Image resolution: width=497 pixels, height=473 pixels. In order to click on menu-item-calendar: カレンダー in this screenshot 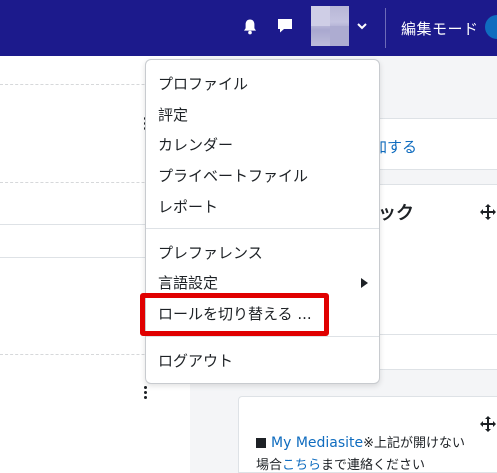, I will do `click(195, 144)`.